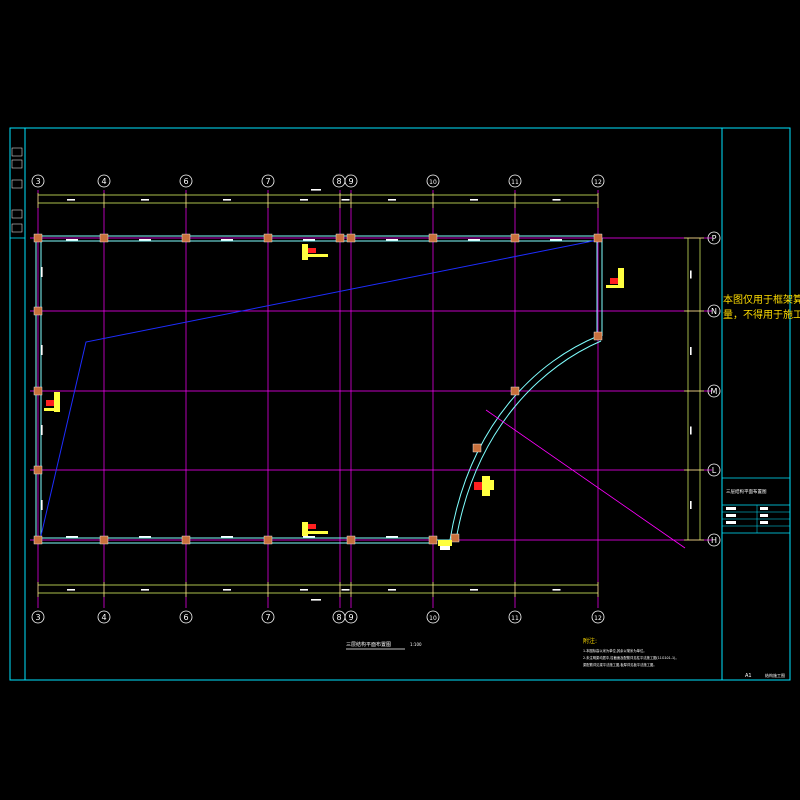 The width and height of the screenshot is (800, 800). Describe the element at coordinates (714, 238) in the screenshot. I see `svg-text: P` at that location.